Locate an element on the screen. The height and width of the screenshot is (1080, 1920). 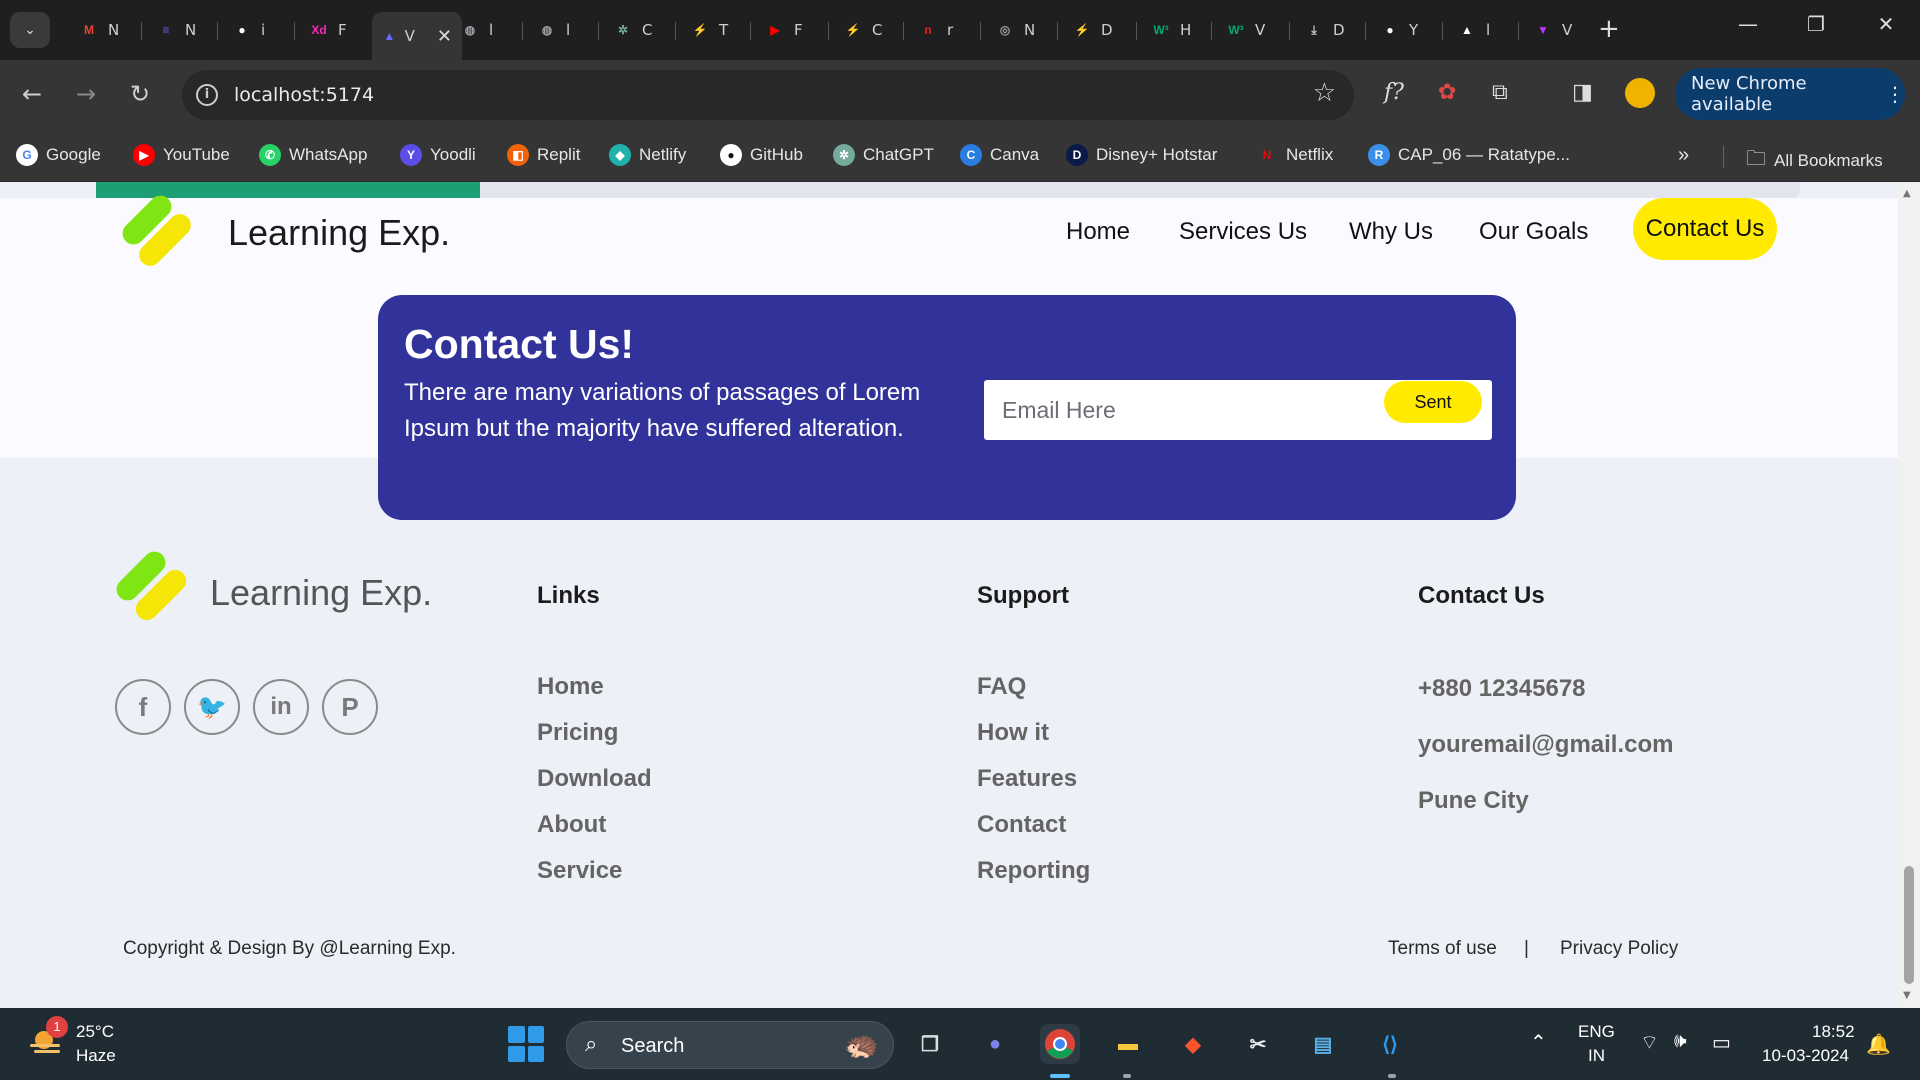
scroll-thumb is located at coordinates (1909, 925).